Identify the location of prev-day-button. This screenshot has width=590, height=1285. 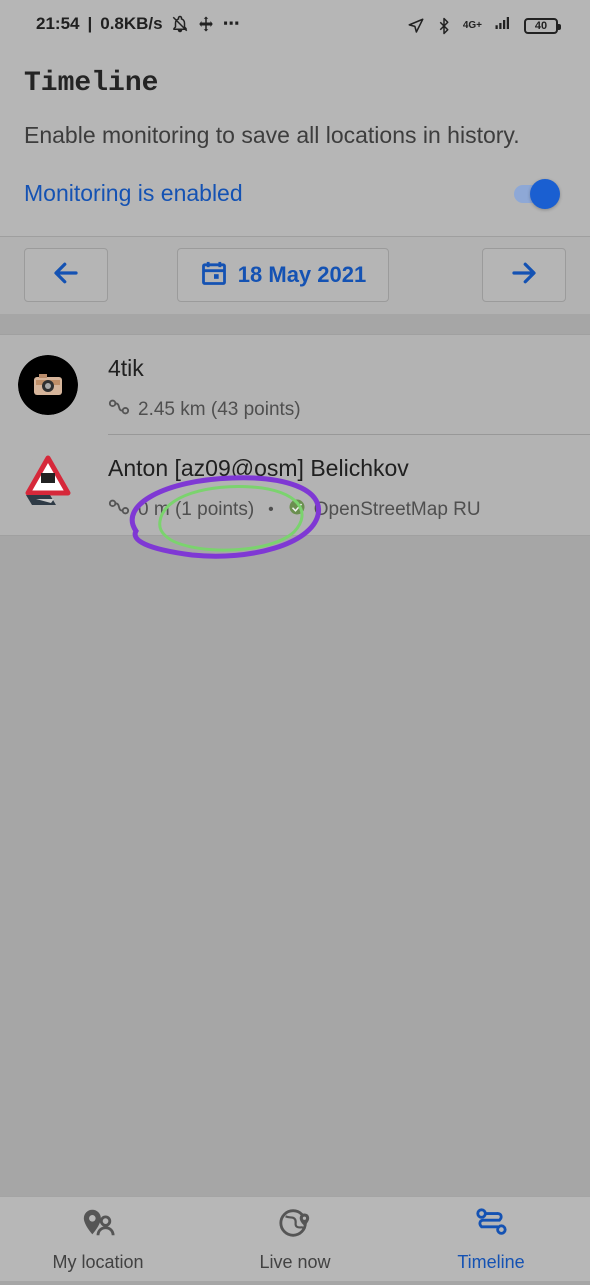
(66, 275).